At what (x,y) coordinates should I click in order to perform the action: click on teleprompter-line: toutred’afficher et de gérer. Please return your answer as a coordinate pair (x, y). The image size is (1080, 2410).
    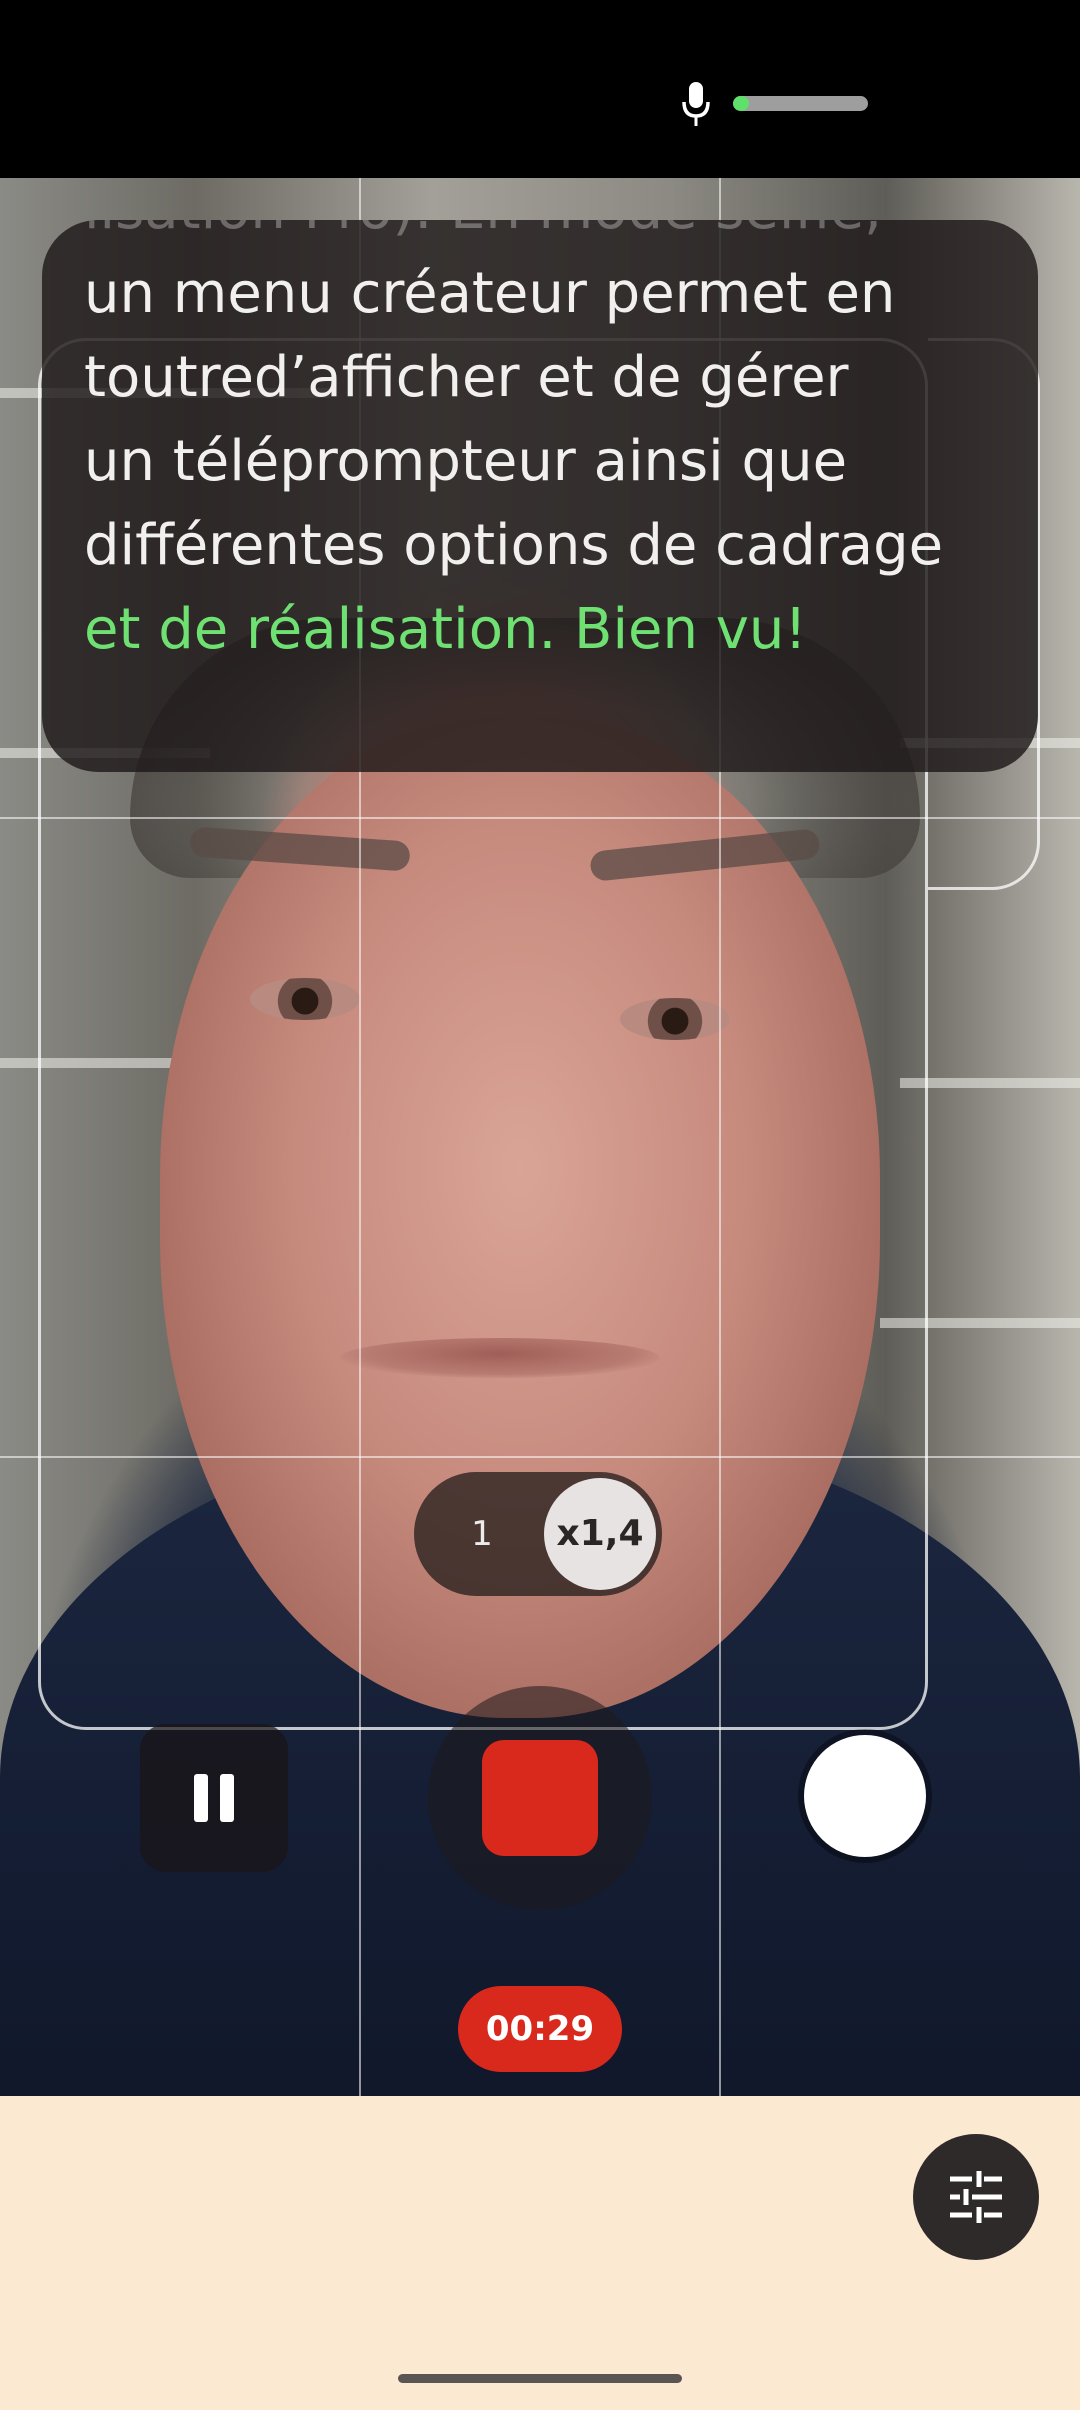
    Looking at the image, I should click on (466, 377).